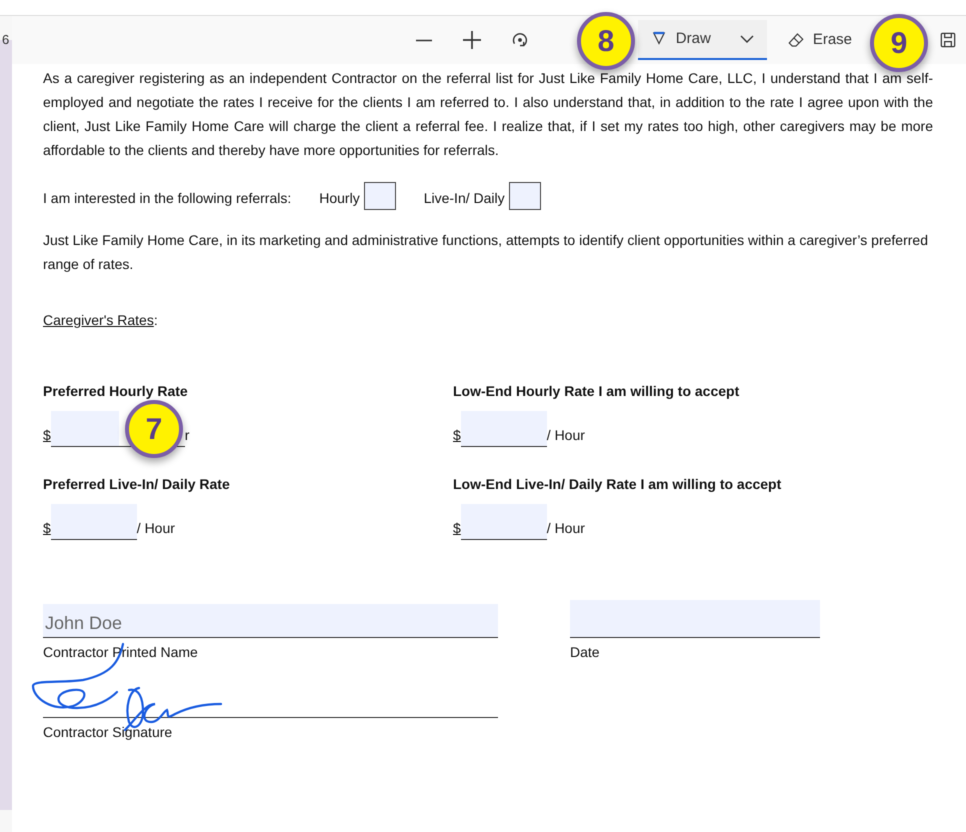 This screenshot has height=832, width=966. I want to click on unit-label: r, so click(187, 435).